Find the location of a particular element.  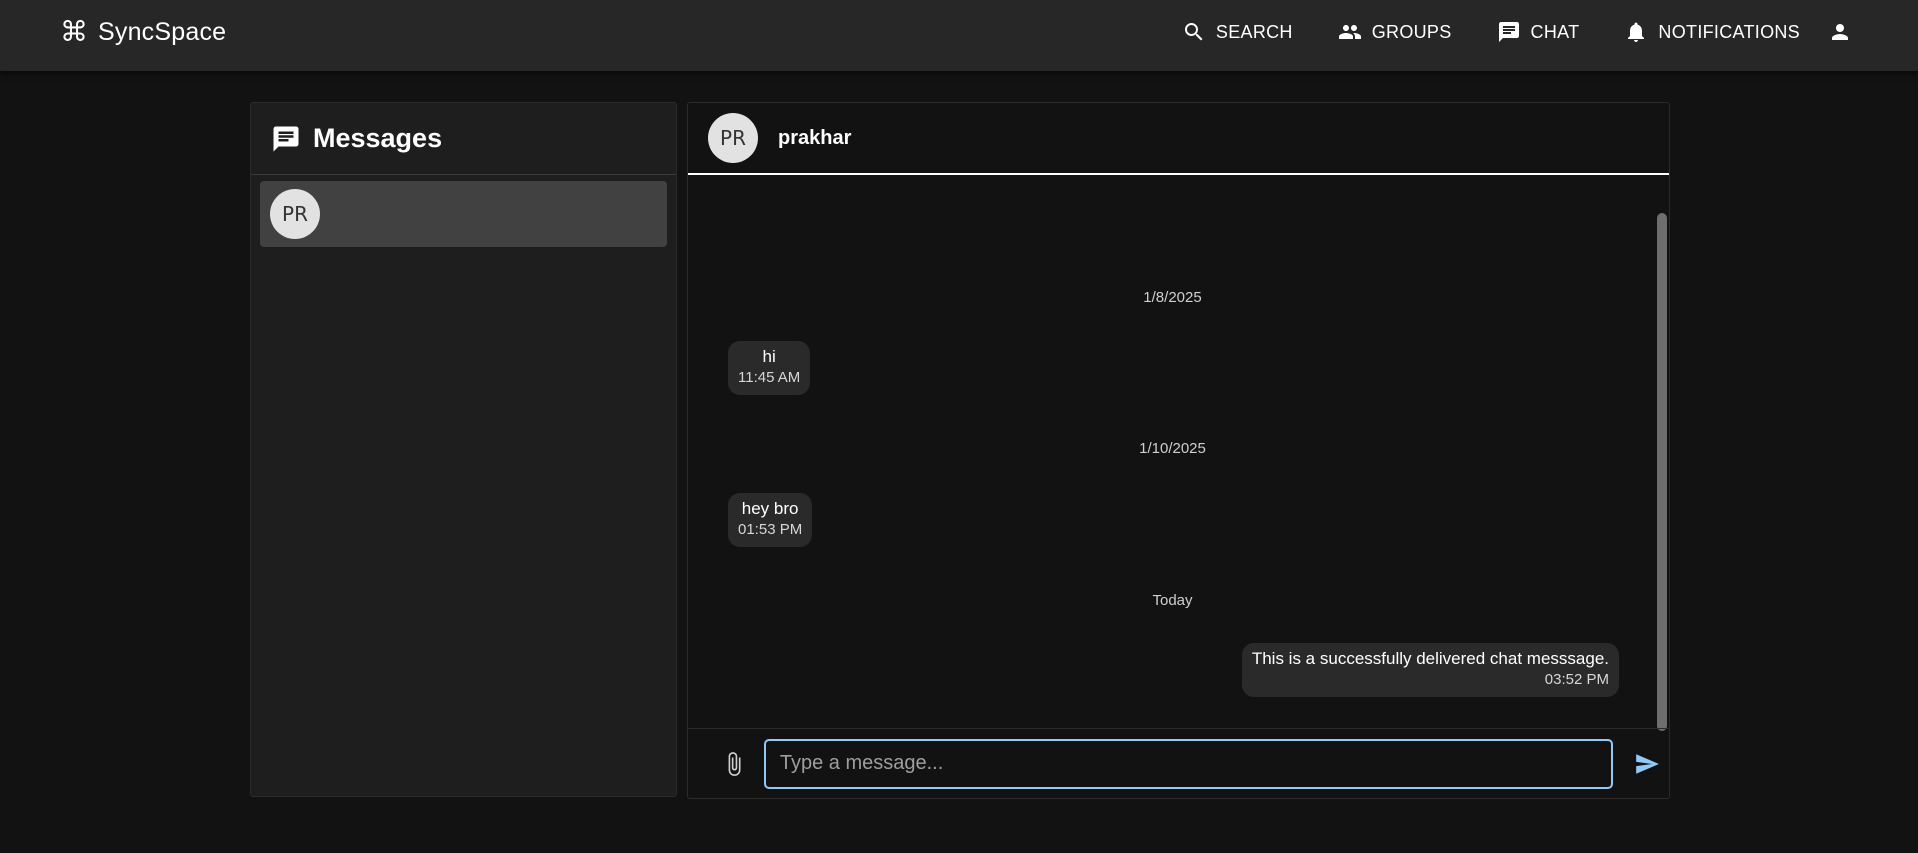

nav-notifications-button: NOTIFICATIONS is located at coordinates (1712, 32).